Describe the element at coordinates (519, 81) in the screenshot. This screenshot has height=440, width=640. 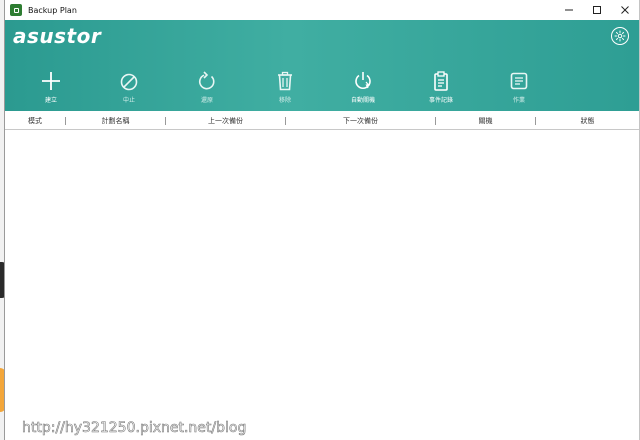
I see `list-icon` at that location.